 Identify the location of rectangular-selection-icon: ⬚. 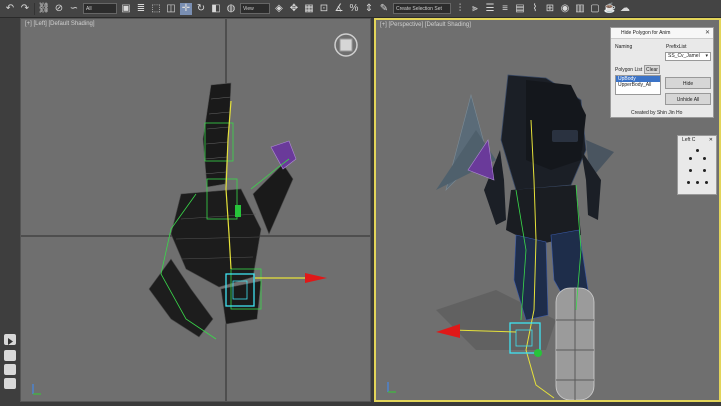
(156, 9).